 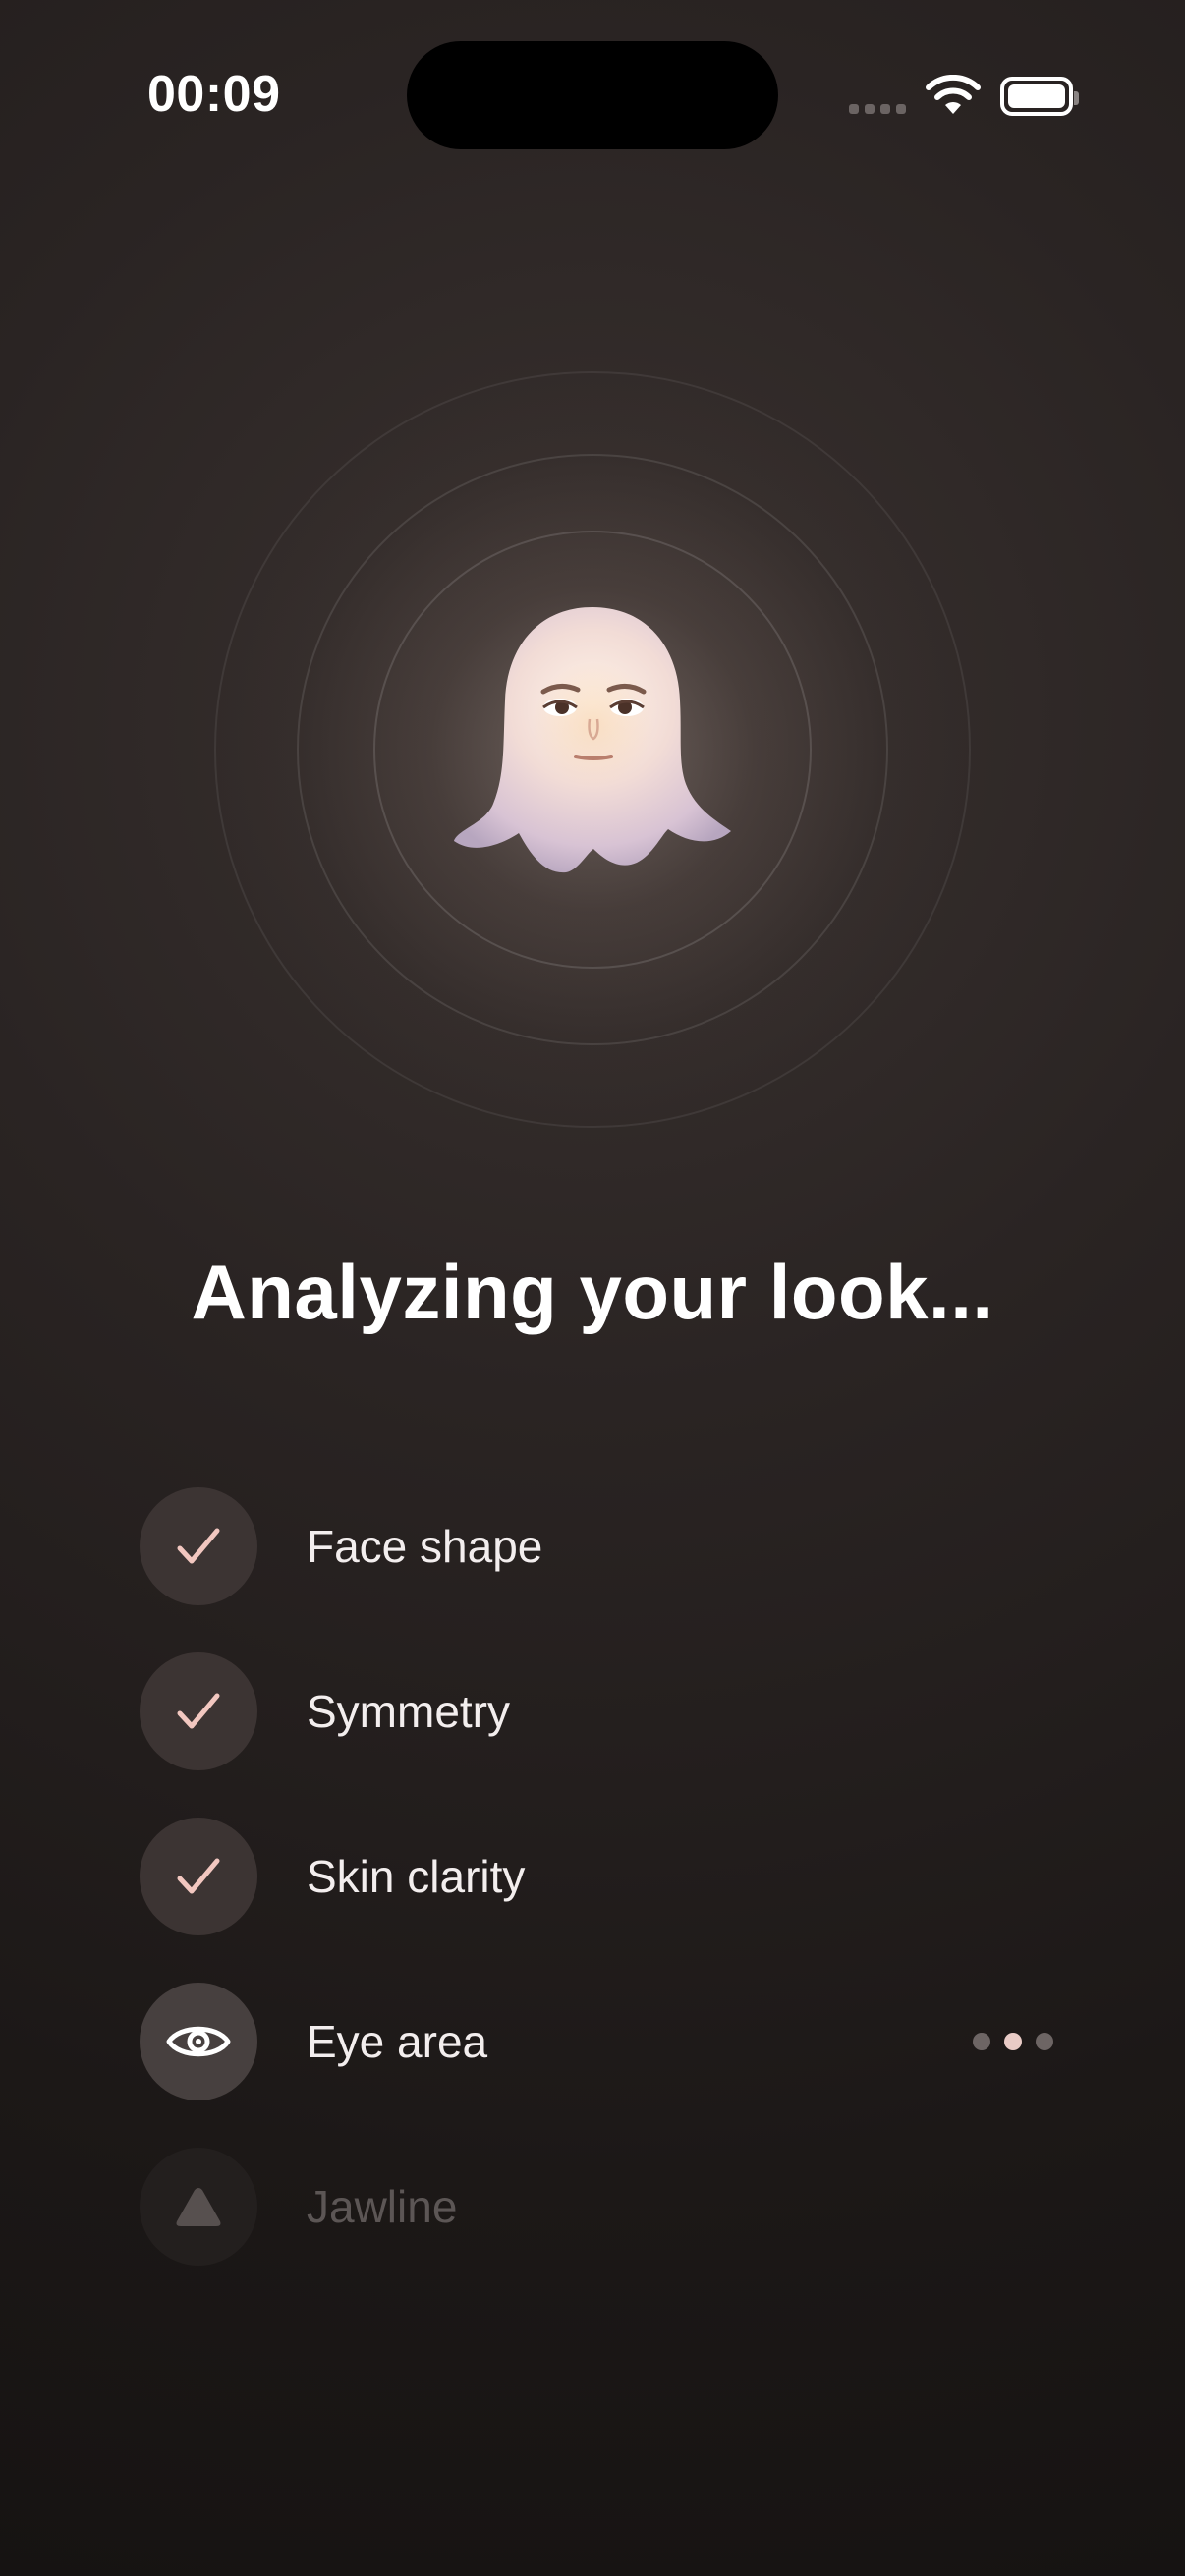 I want to click on eye-icon, so click(x=199, y=2041).